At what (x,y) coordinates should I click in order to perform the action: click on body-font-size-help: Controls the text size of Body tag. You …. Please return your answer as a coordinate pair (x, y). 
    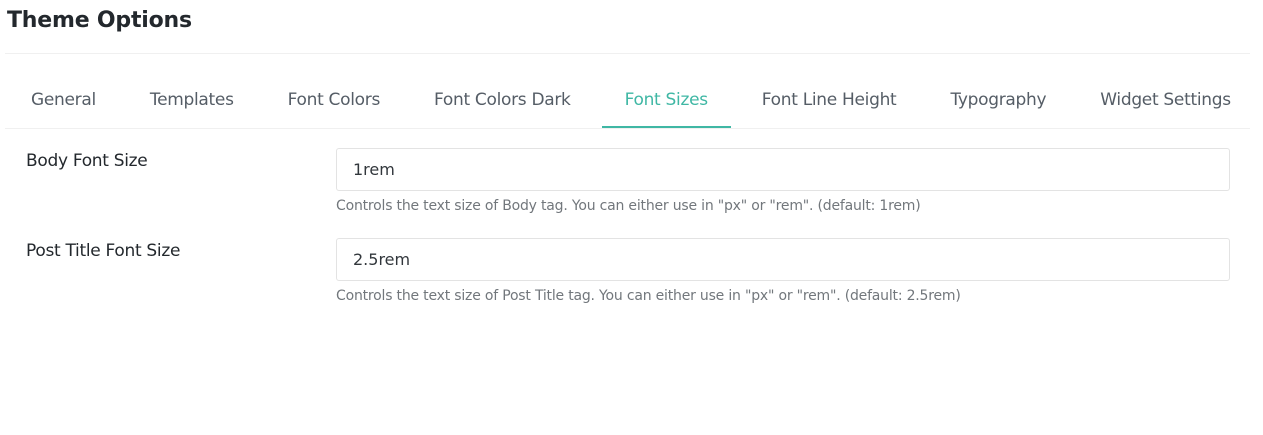
    Looking at the image, I should click on (628, 206).